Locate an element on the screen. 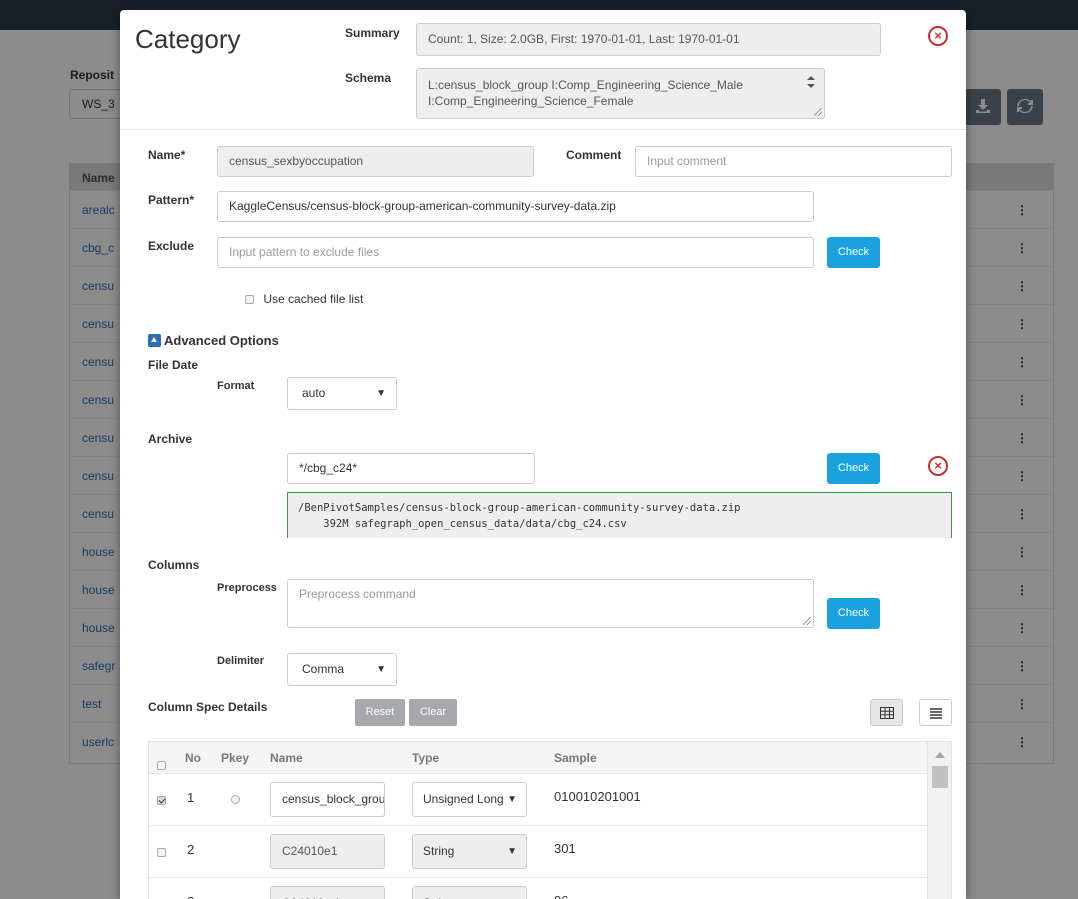 This screenshot has height=899, width=1078. sample-value: 301 is located at coordinates (565, 848).